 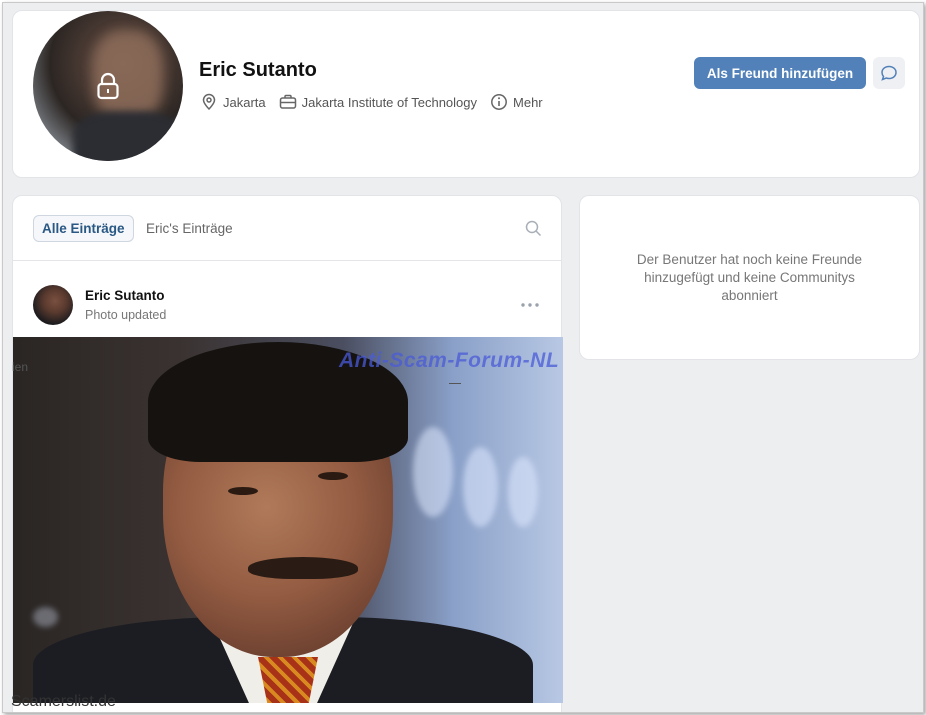 What do you see at coordinates (303, 568) in the screenshot?
I see `photo-mustache` at bounding box center [303, 568].